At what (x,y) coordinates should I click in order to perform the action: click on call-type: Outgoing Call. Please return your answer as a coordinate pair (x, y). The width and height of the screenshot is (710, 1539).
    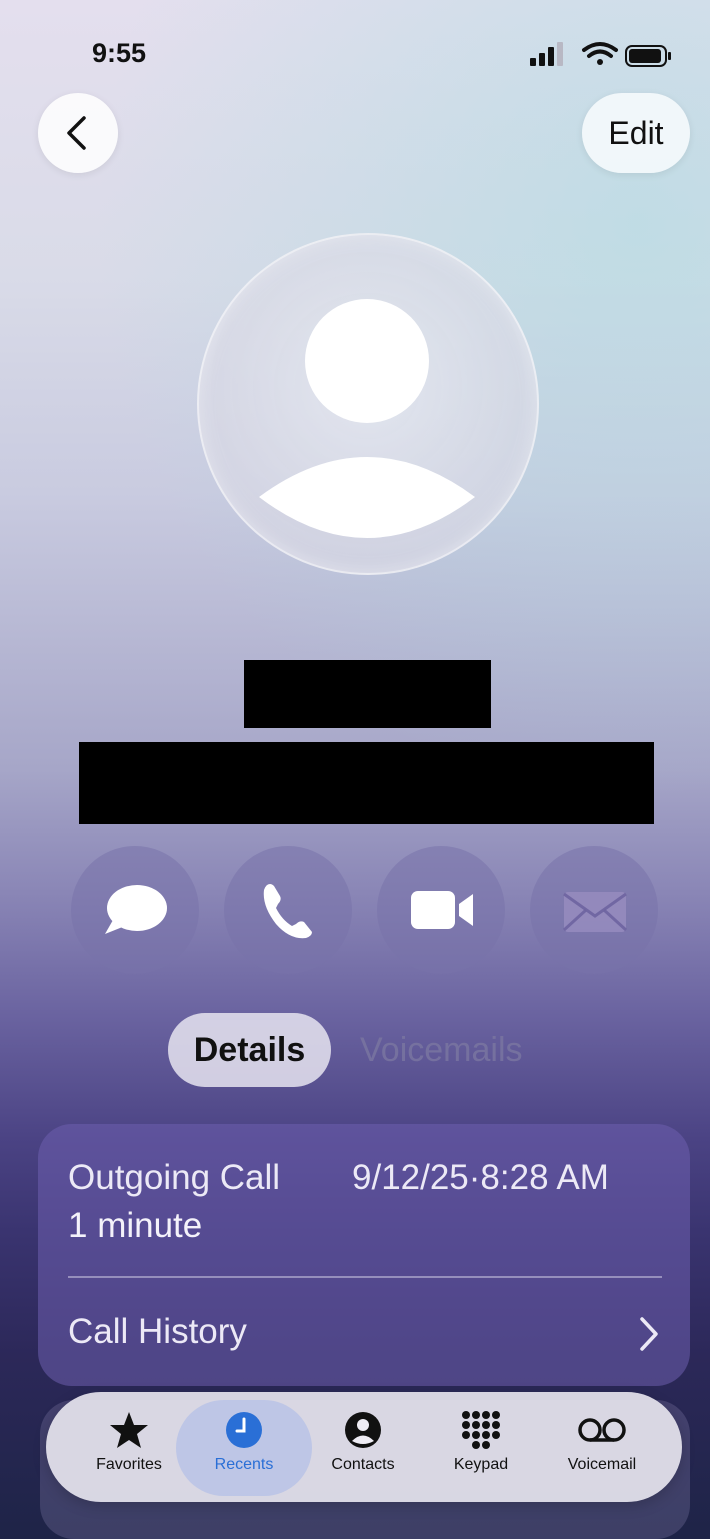
    Looking at the image, I should click on (174, 1177).